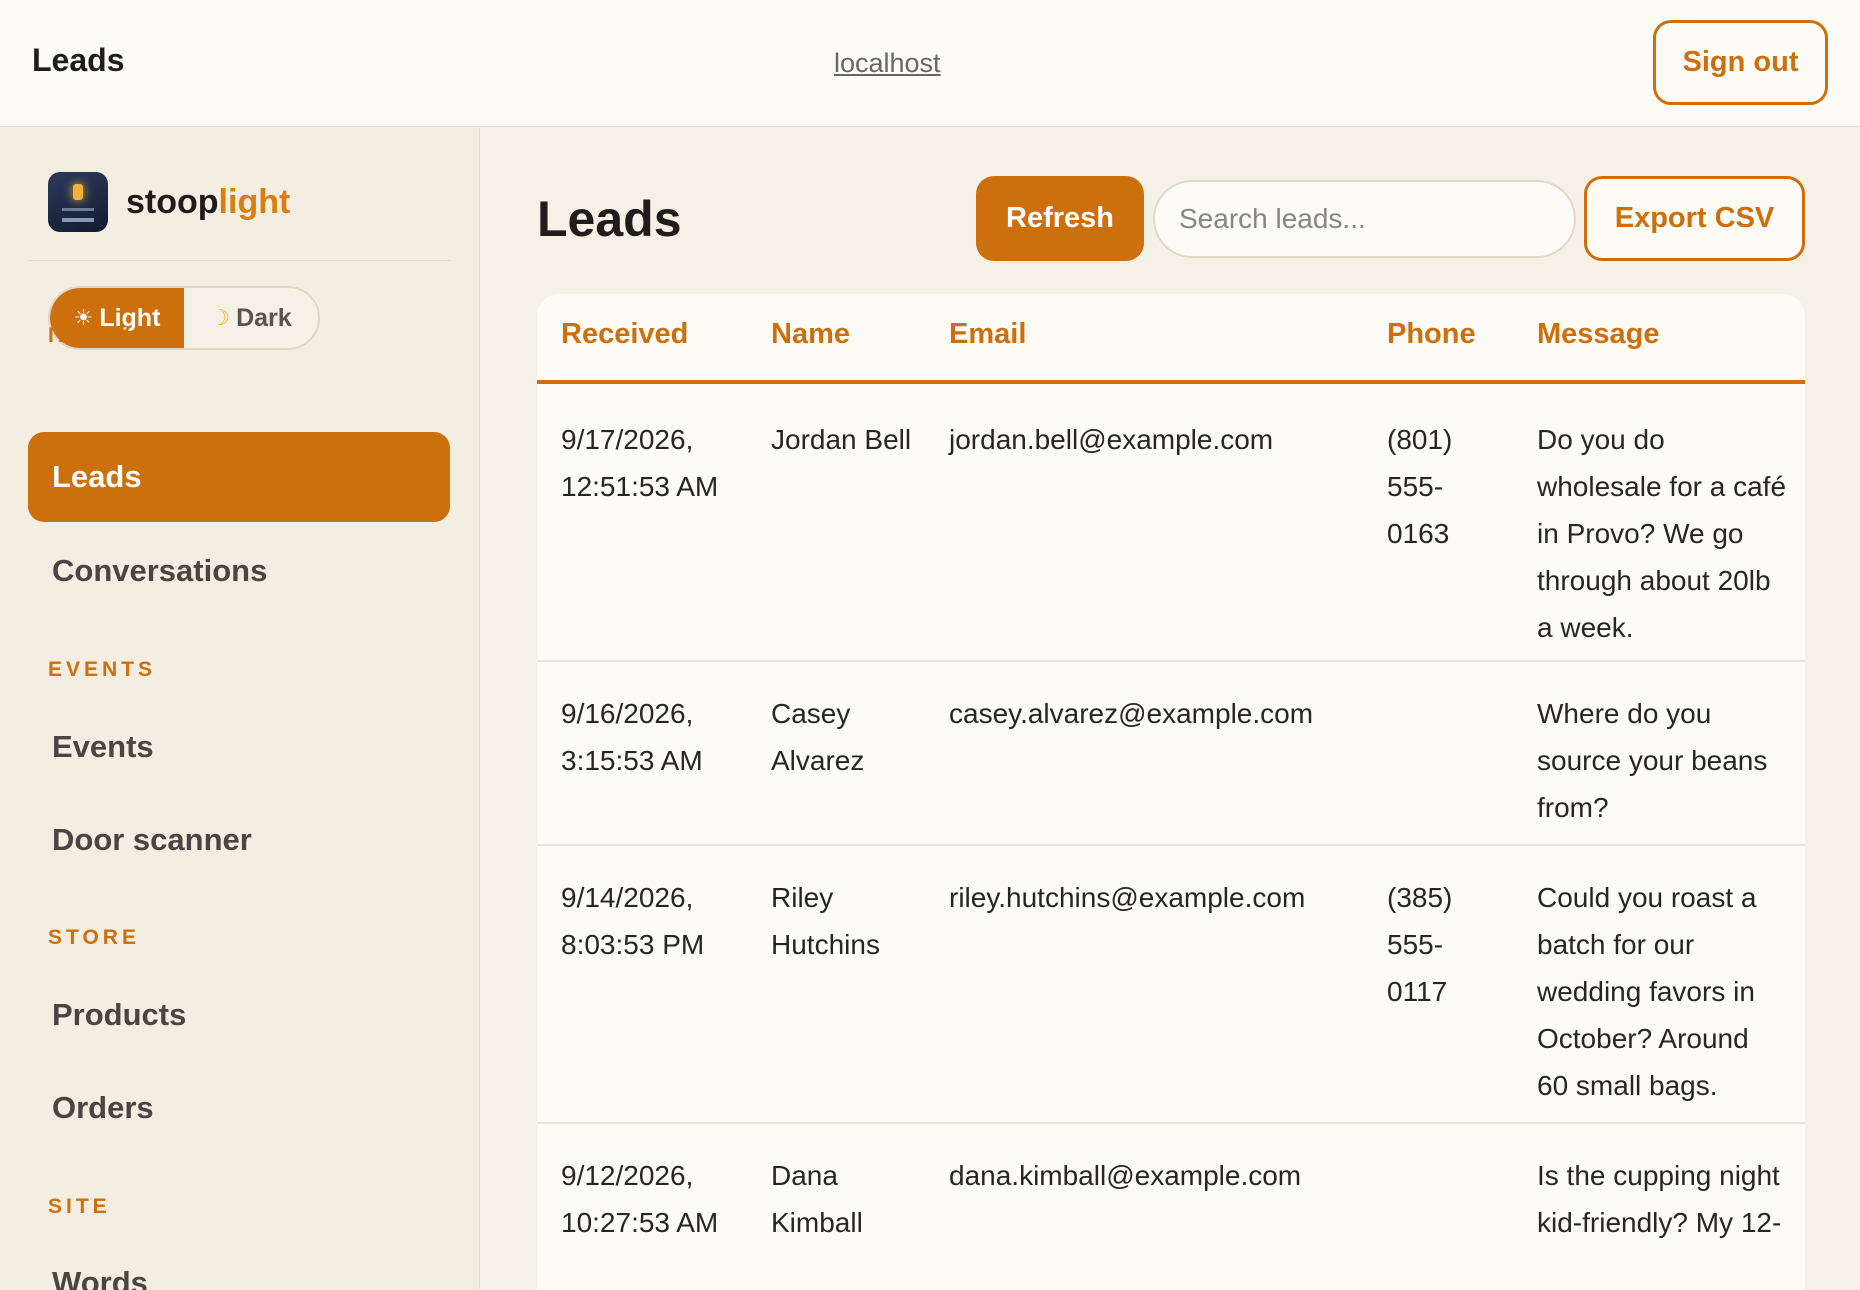  I want to click on section-label-inbox: INBOX, so click(91, 335).